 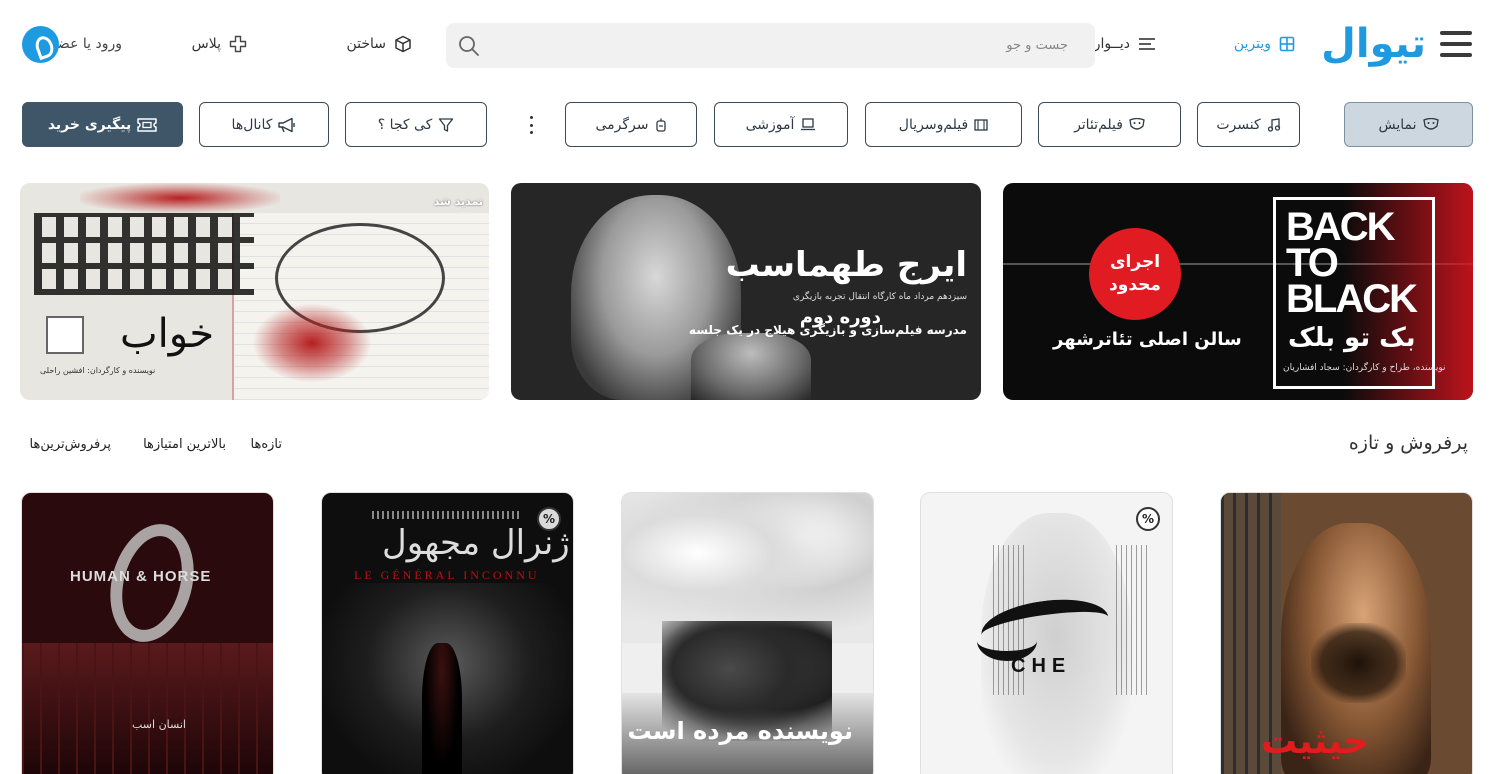 I want to click on chip-film-series: فیلم‌وسریال, so click(x=943, y=124).